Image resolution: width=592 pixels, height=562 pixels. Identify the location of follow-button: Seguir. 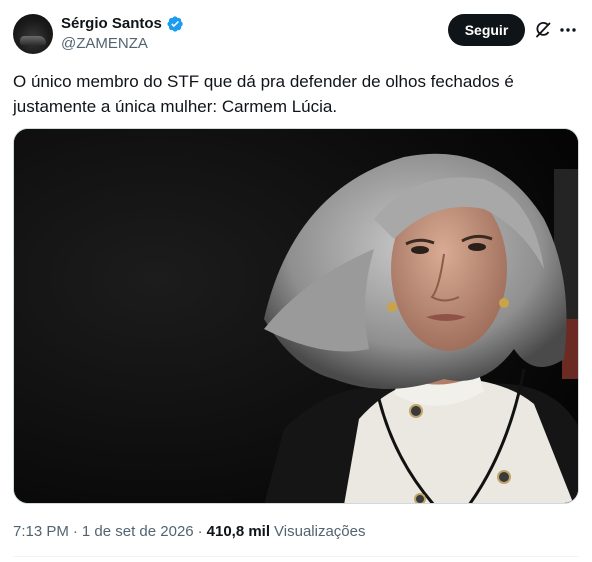
(486, 30).